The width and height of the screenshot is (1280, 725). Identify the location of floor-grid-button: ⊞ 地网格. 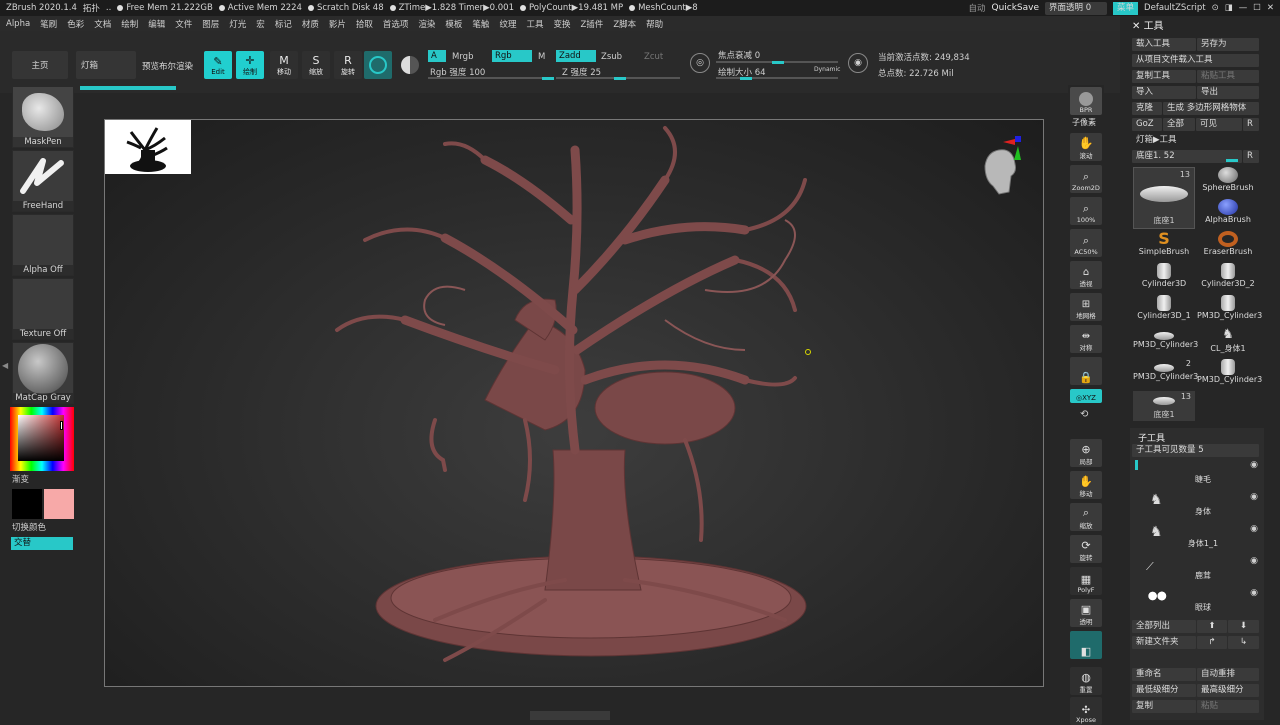
(1086, 307).